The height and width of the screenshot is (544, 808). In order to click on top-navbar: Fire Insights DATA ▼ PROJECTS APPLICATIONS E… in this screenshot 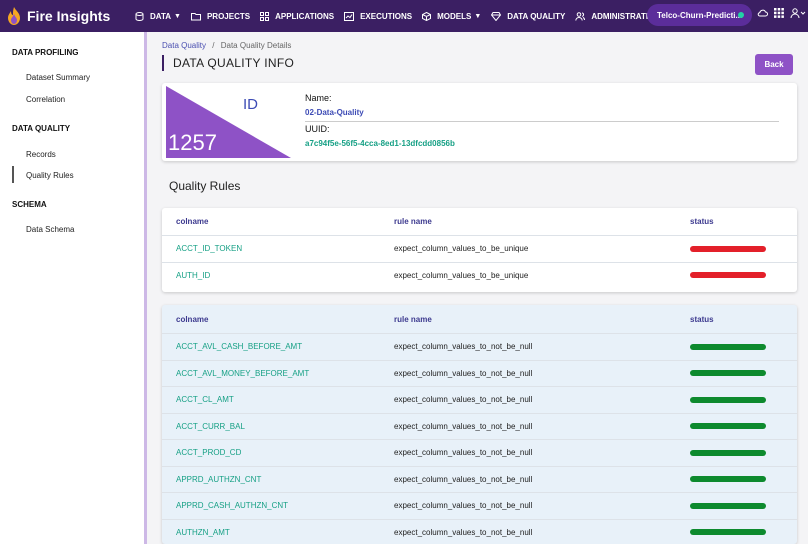, I will do `click(404, 16)`.